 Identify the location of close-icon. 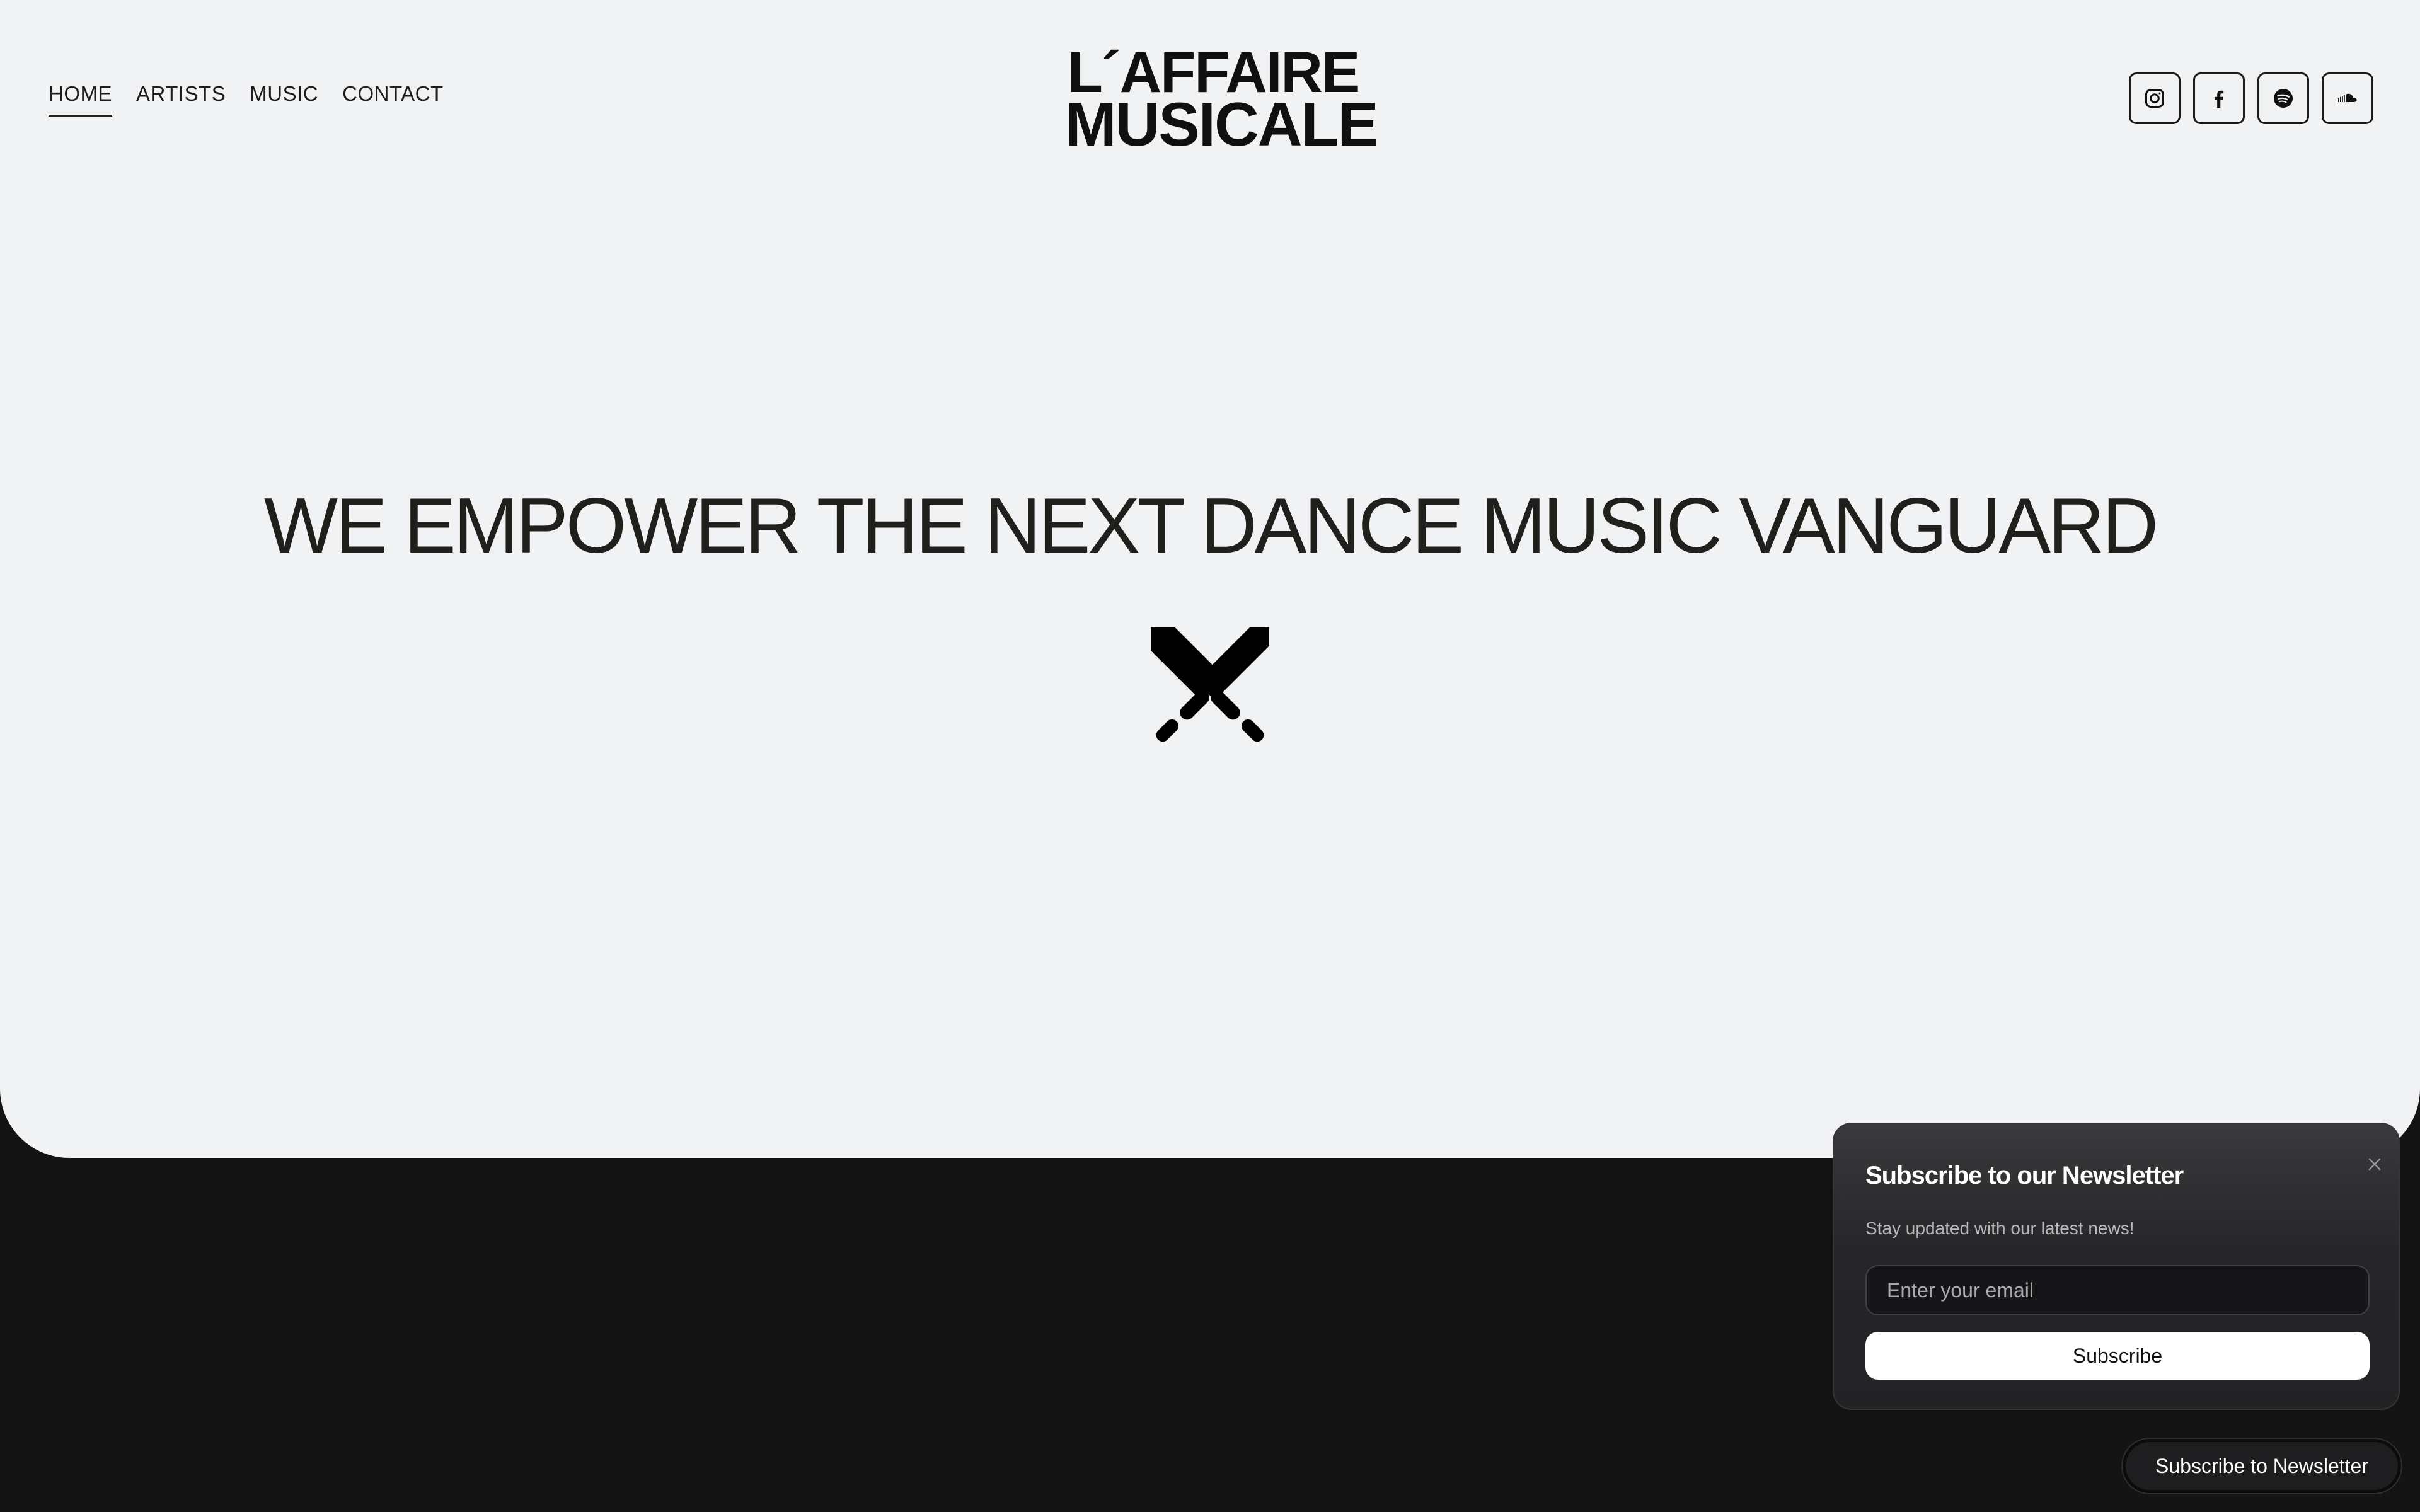
(2375, 1164).